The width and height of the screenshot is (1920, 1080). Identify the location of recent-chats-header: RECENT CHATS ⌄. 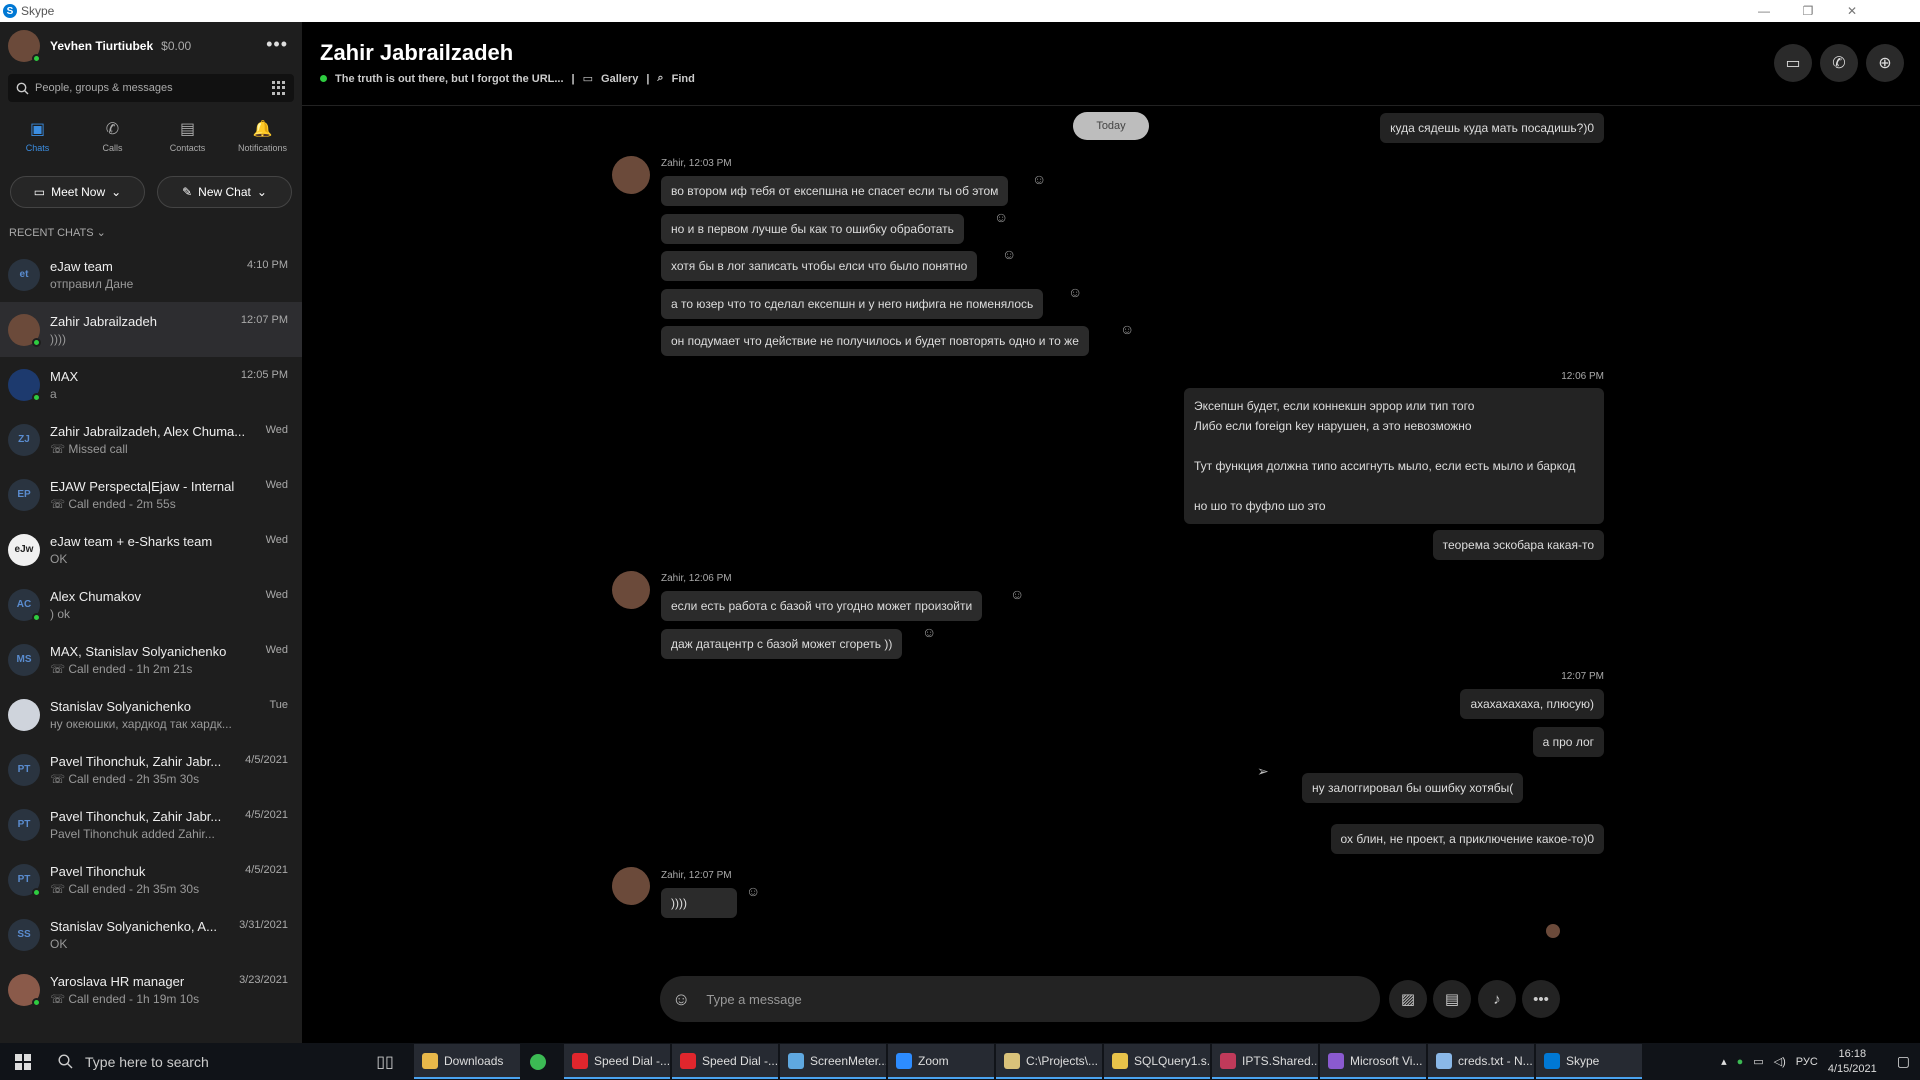
(155, 232).